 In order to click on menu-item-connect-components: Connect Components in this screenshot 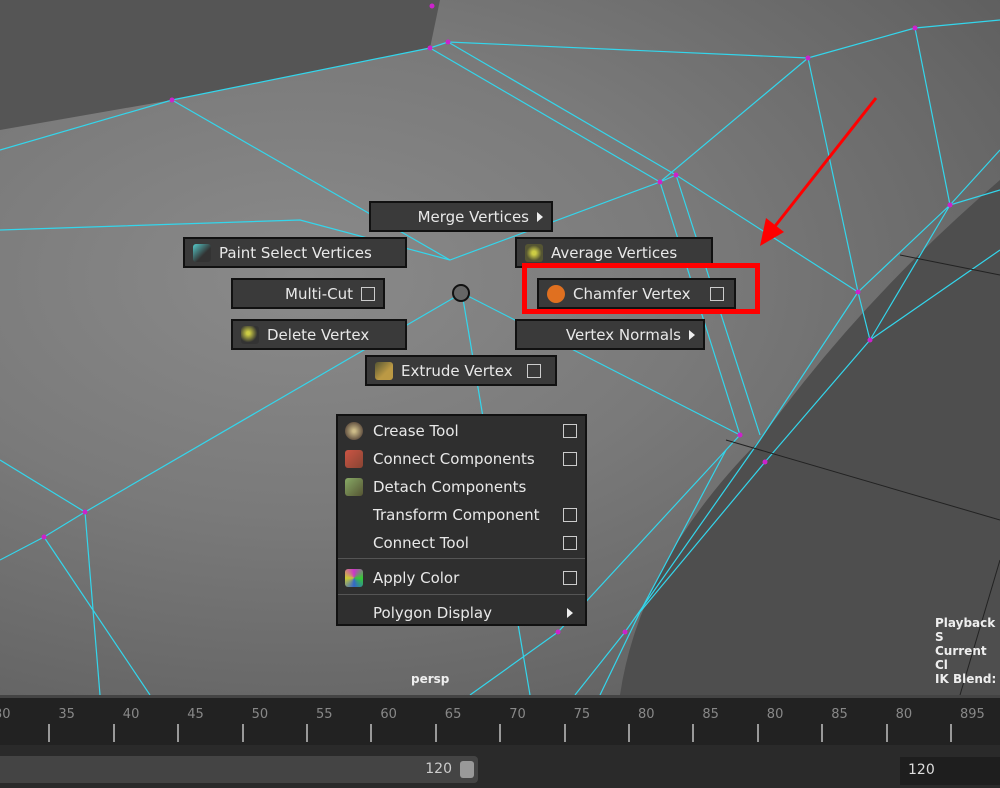, I will do `click(461, 459)`.